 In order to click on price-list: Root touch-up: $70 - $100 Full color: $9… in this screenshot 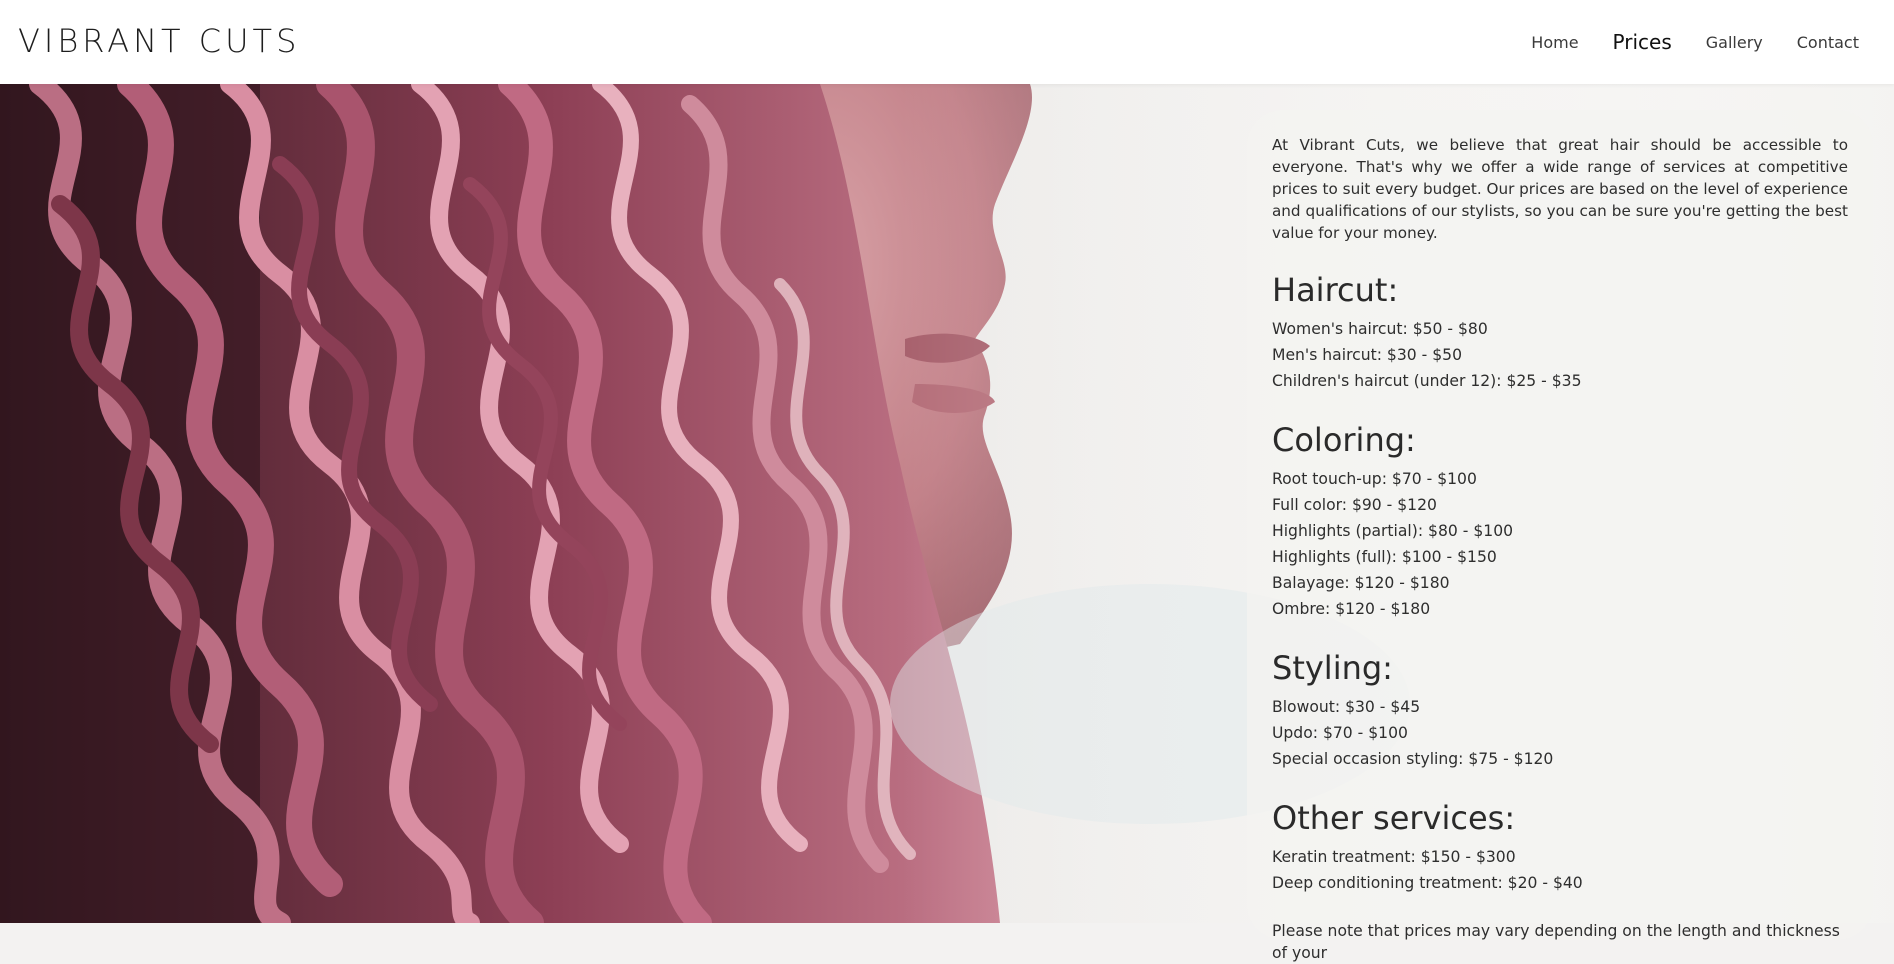, I will do `click(1560, 544)`.